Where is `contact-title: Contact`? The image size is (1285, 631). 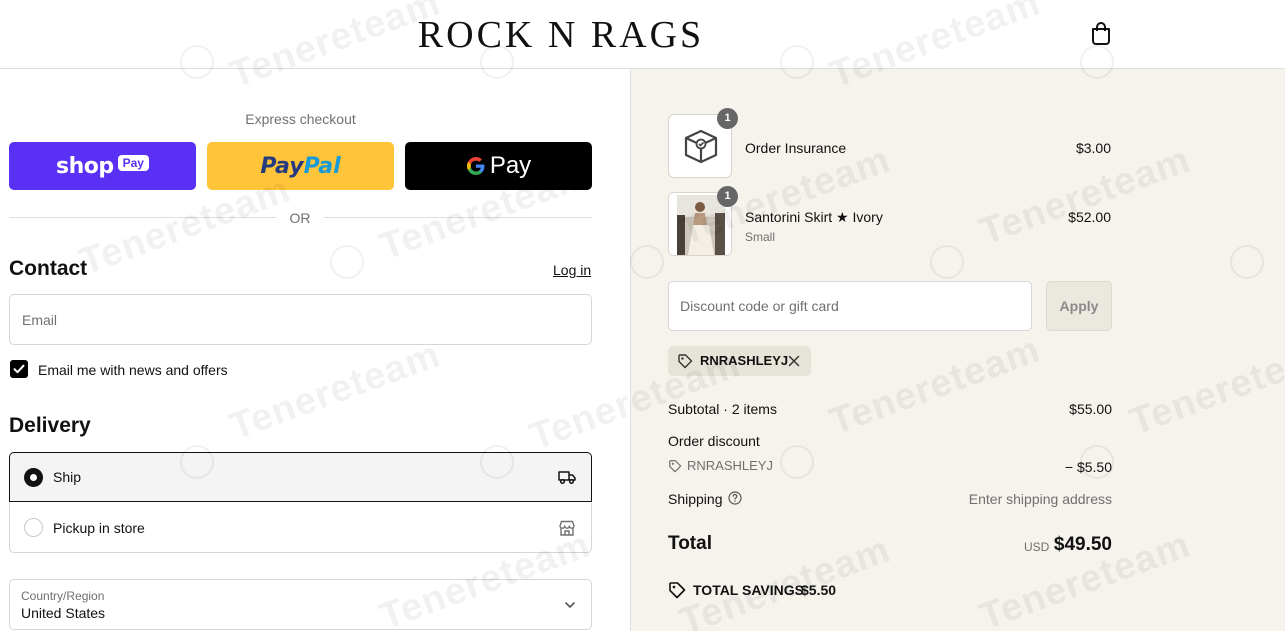 contact-title: Contact is located at coordinates (48, 268).